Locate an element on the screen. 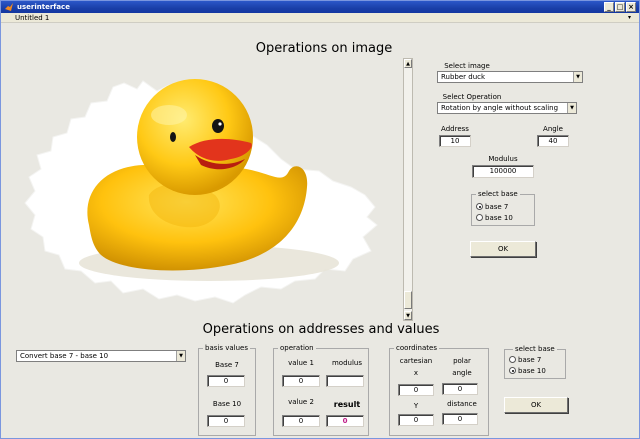  angle-label: Angle is located at coordinates (553, 129).